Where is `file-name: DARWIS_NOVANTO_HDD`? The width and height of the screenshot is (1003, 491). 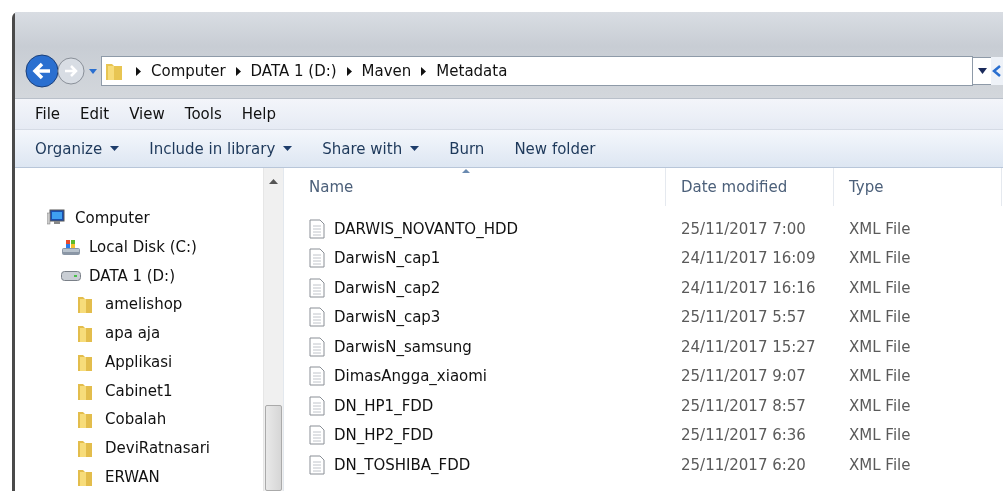
file-name: DARWIS_NOVANTO_HDD is located at coordinates (480, 228).